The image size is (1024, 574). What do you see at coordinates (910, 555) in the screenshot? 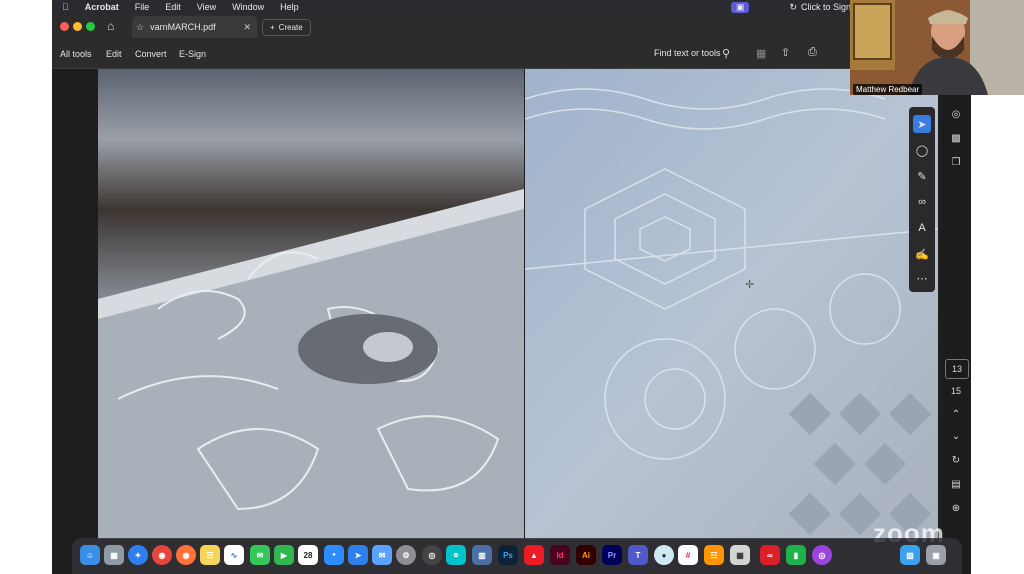
I see `downloads-icon: ▧` at bounding box center [910, 555].